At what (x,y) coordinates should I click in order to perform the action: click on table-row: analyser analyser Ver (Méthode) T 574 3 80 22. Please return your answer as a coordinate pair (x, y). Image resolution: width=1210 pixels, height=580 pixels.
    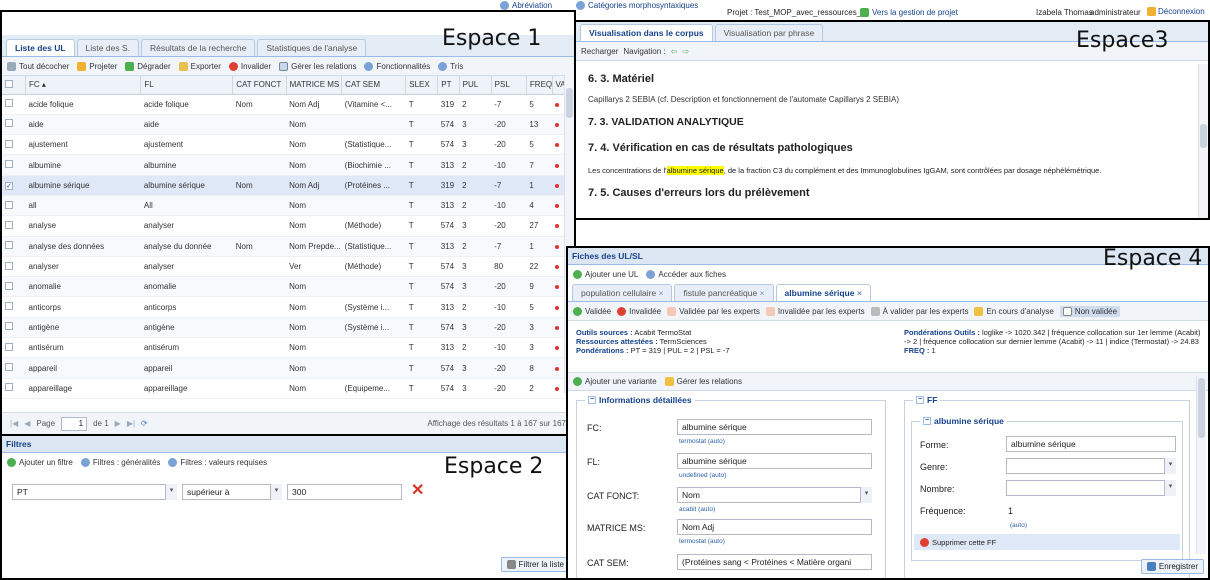
    Looking at the image, I should click on (288, 267).